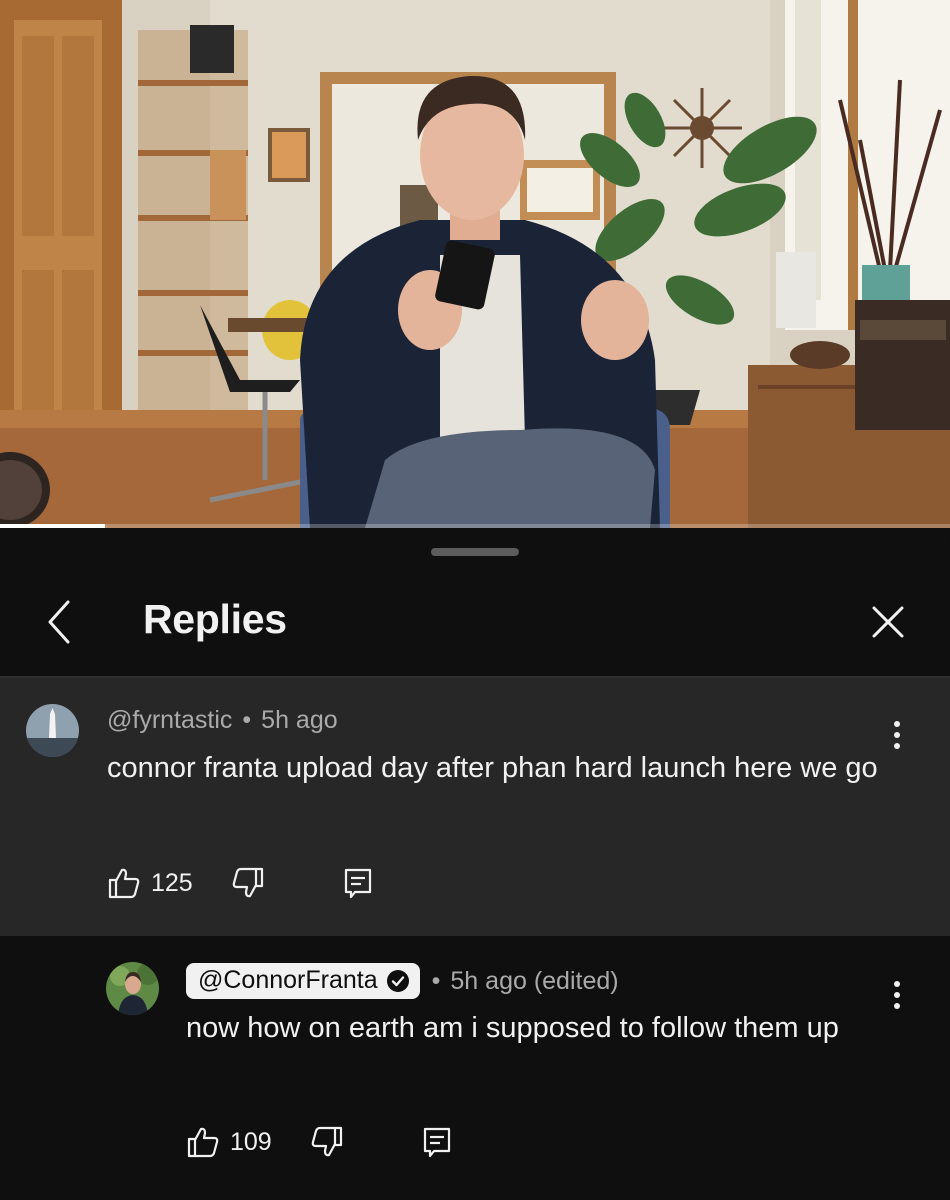 This screenshot has height=1200, width=950. I want to click on sheet-title: Replies, so click(215, 619).